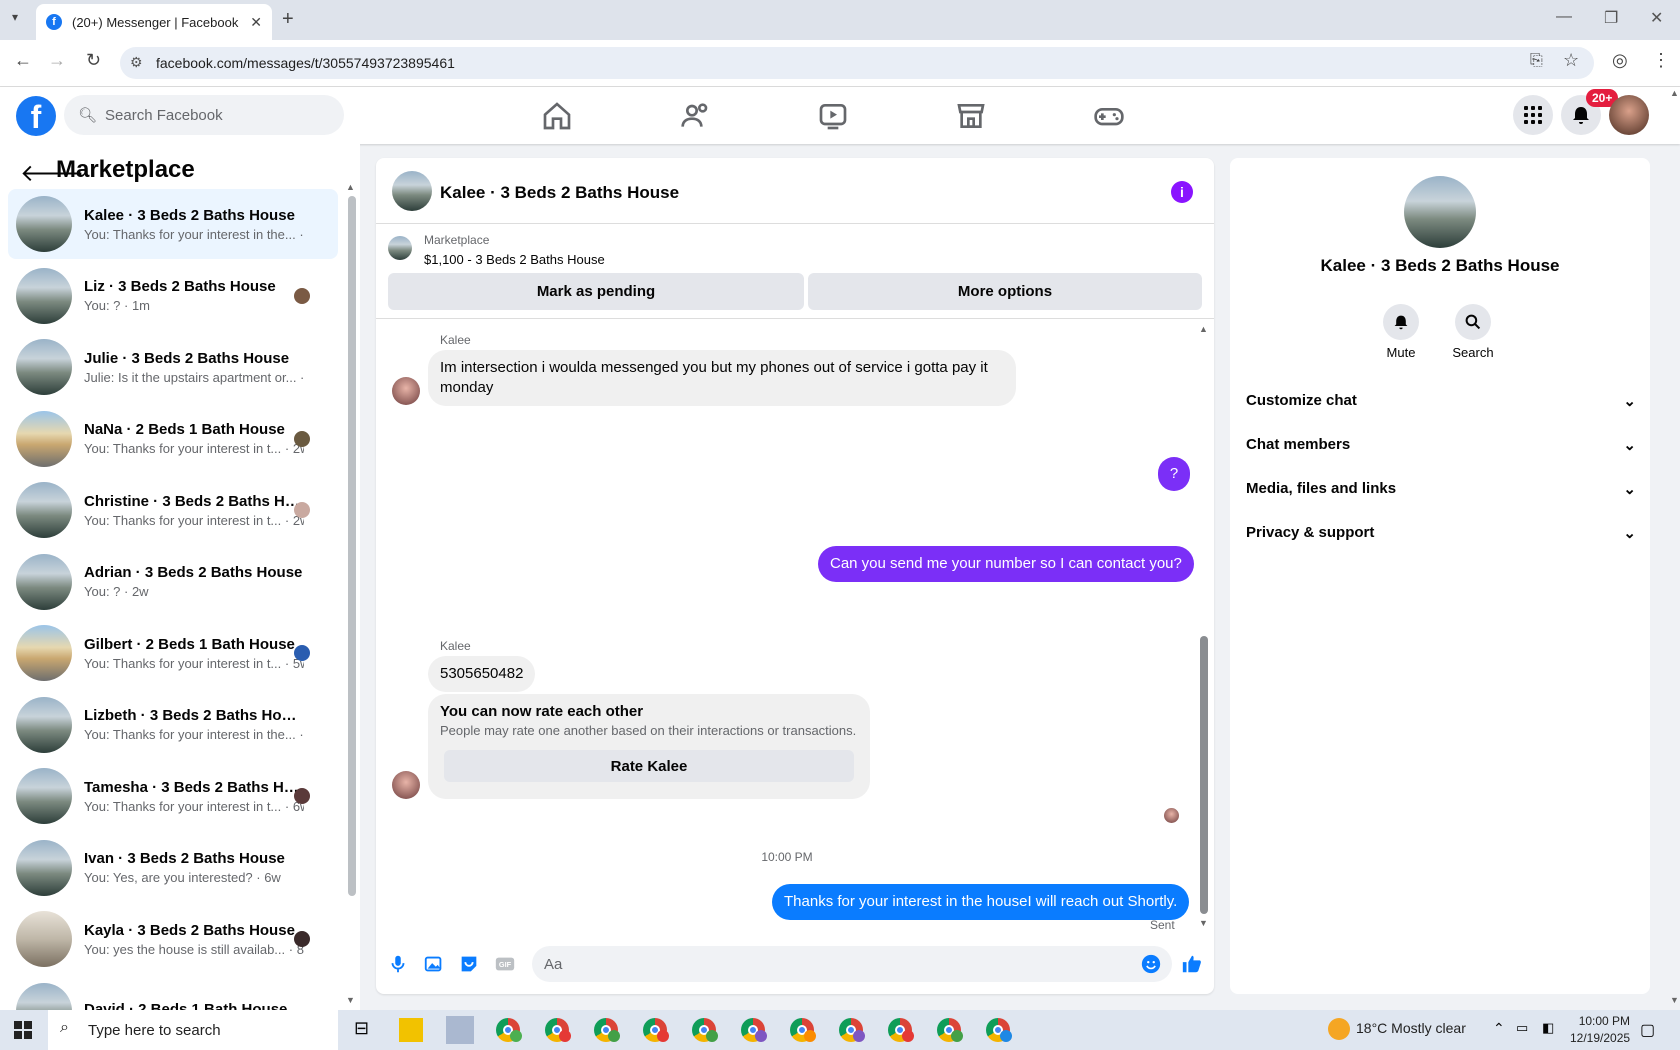 Image resolution: width=1680 pixels, height=1050 pixels. I want to click on conversation-item: Liz · 3 Beds 2 Baths House You: ? · 1m, so click(173, 296).